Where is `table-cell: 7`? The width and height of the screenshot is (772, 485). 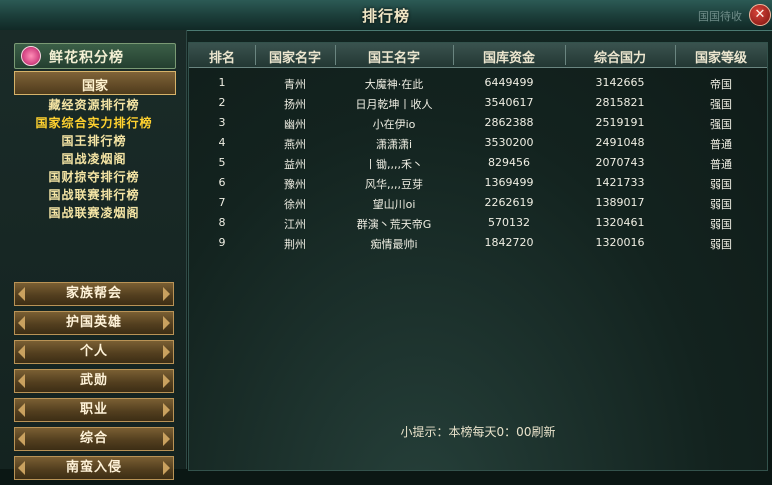
table-cell: 7 is located at coordinates (222, 202).